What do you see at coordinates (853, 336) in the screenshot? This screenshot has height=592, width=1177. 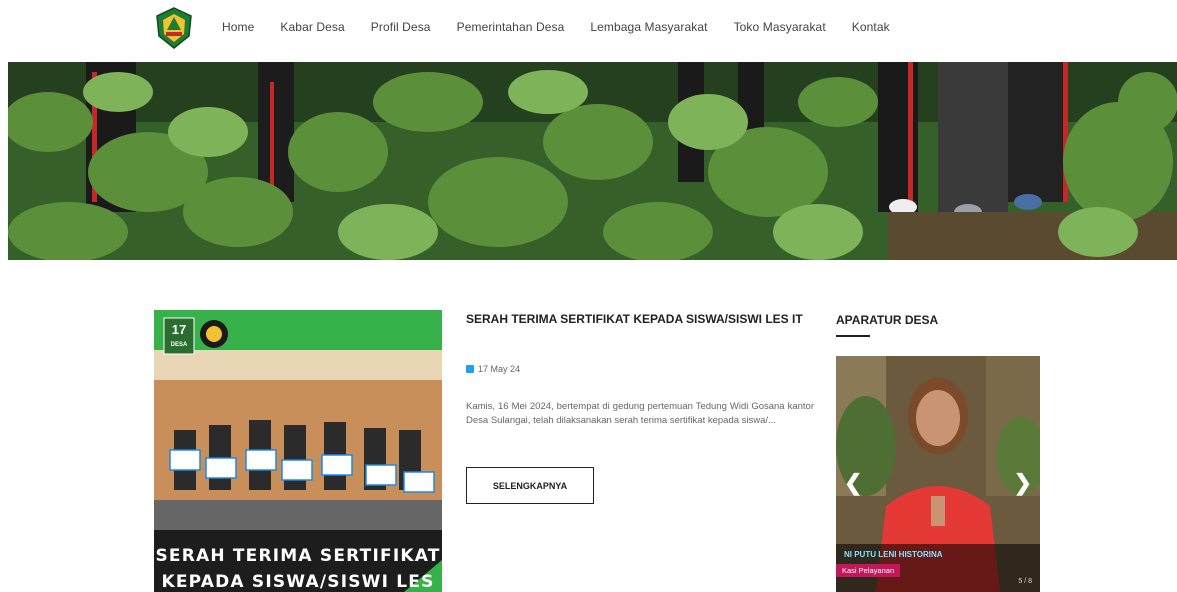 I see `sidebar-title-underline` at bounding box center [853, 336].